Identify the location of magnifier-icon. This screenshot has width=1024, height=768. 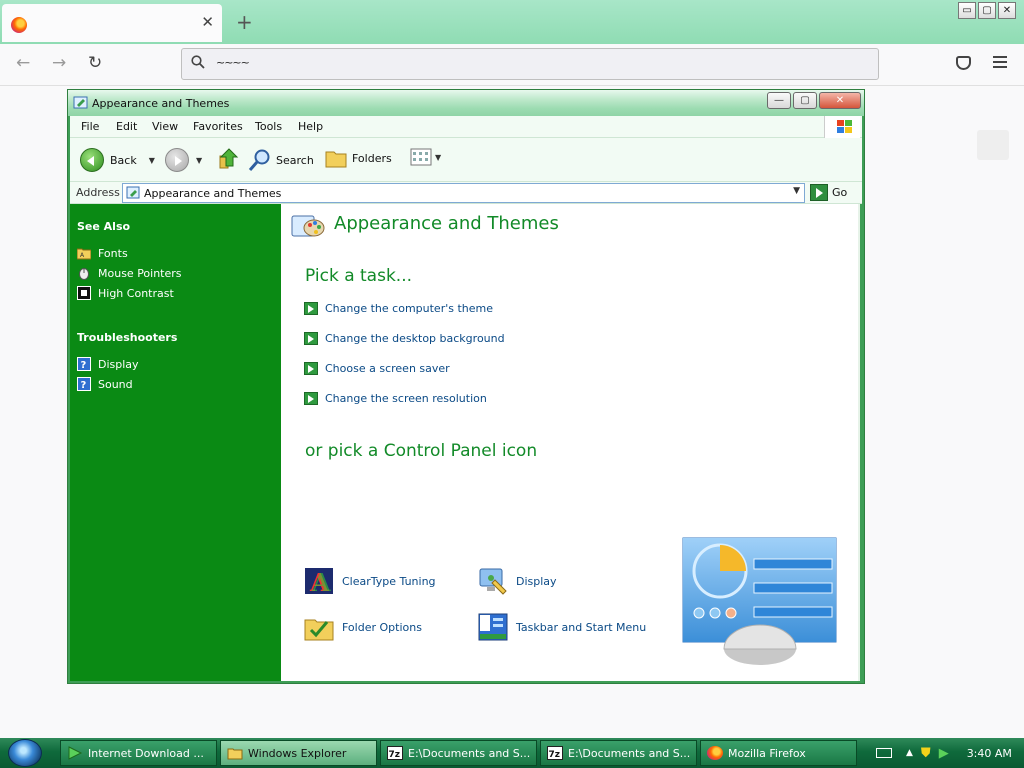
(259, 160).